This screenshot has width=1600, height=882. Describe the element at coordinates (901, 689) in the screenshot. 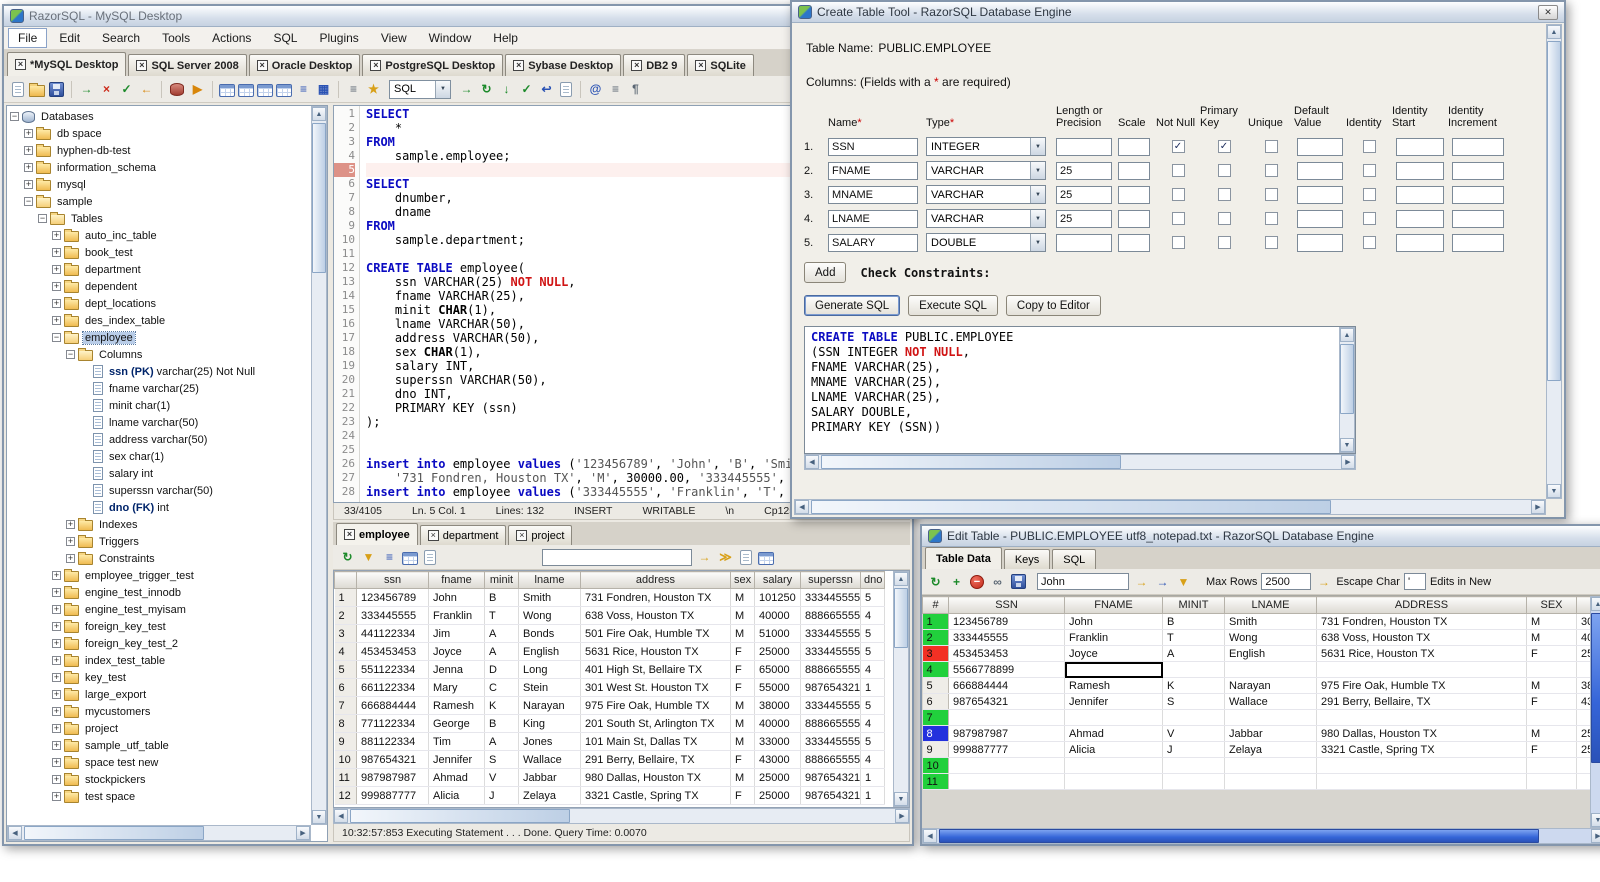

I see `results-vertical-scrollbar: ▲ ▼` at that location.